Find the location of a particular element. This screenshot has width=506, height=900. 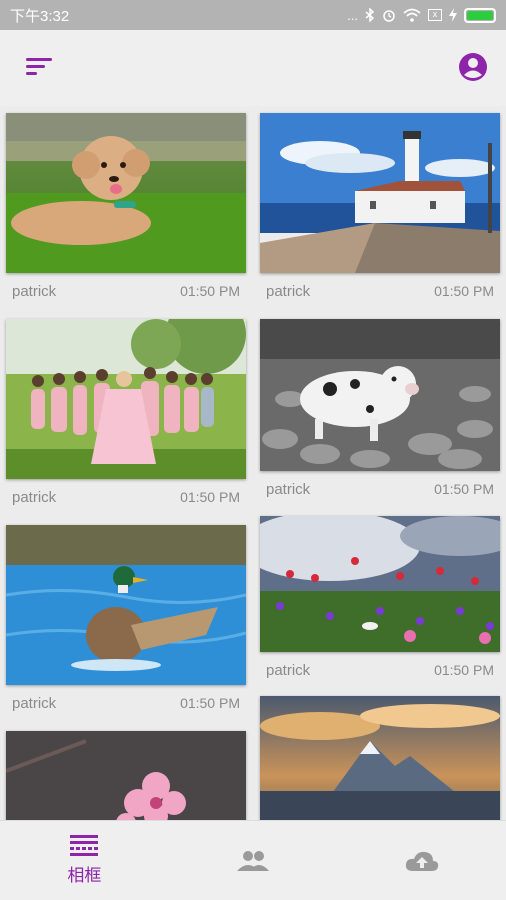

wifi-icon is located at coordinates (412, 15).